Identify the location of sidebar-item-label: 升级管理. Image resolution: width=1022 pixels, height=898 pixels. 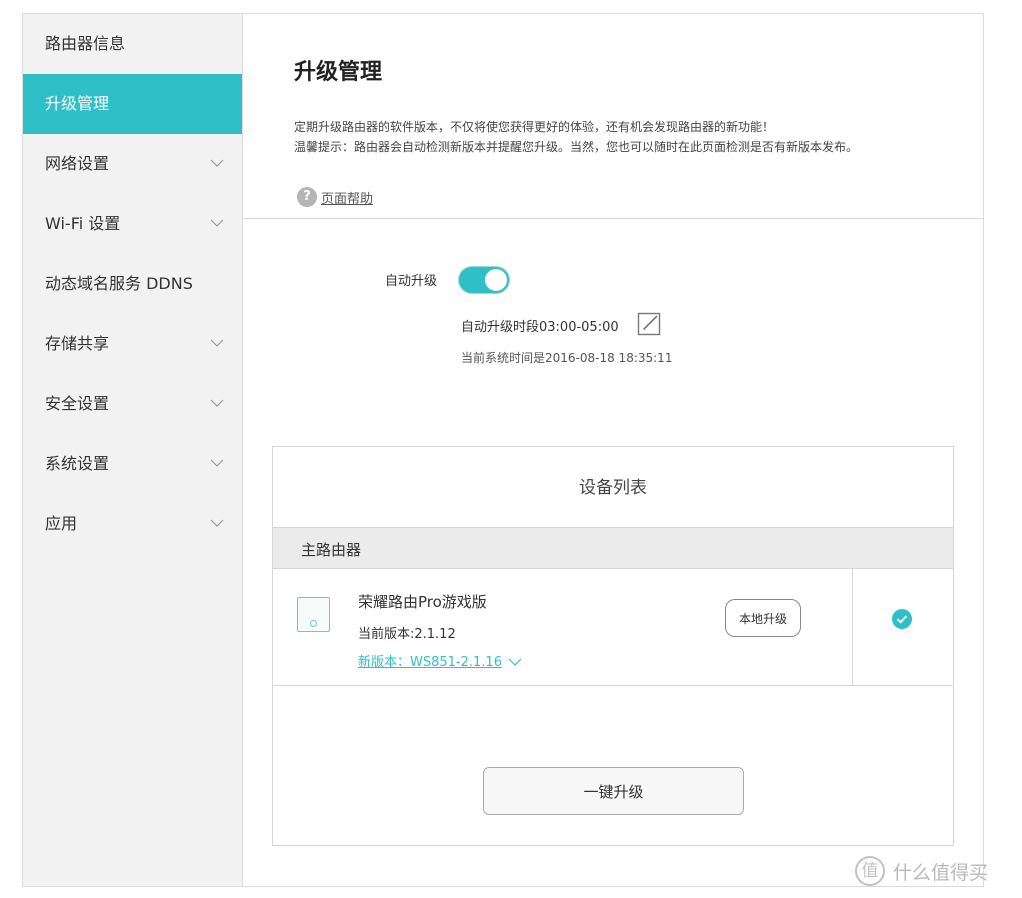
(77, 103).